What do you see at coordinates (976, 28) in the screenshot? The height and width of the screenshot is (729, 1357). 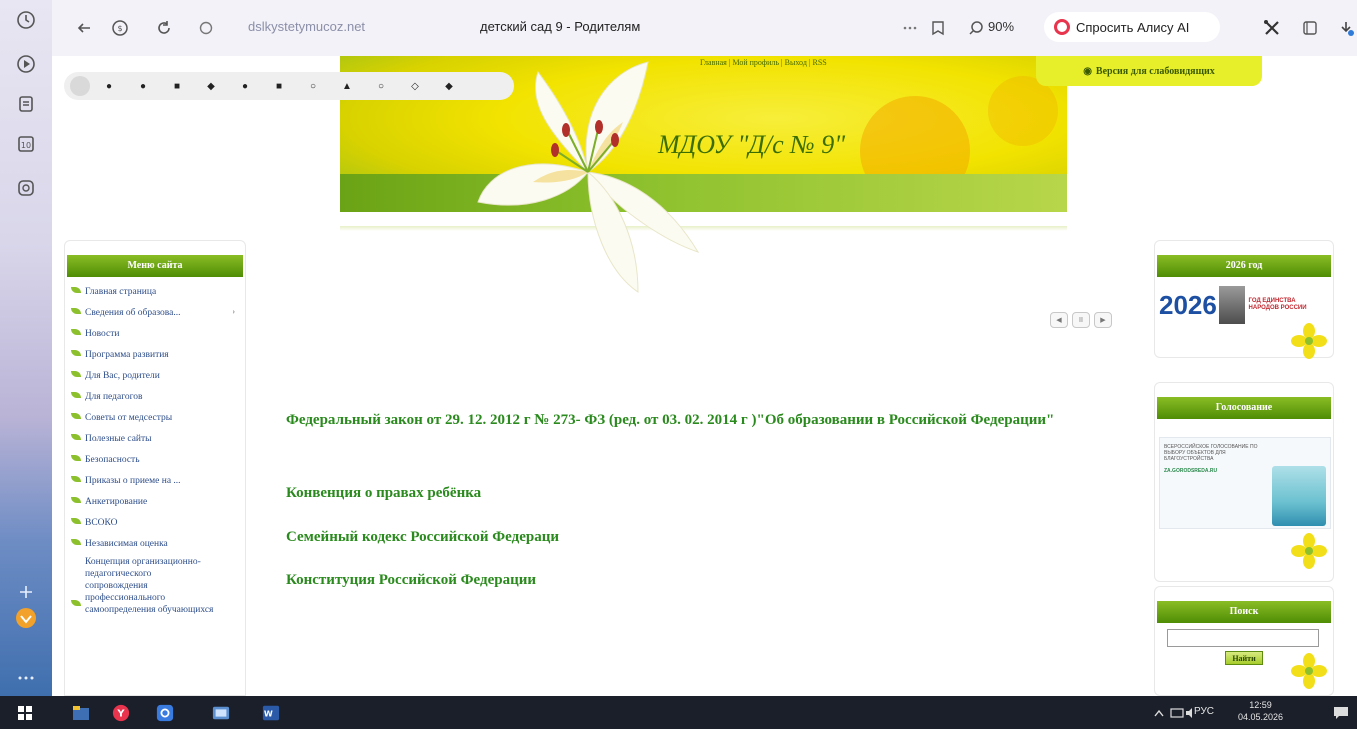 I see `zoom-icon` at bounding box center [976, 28].